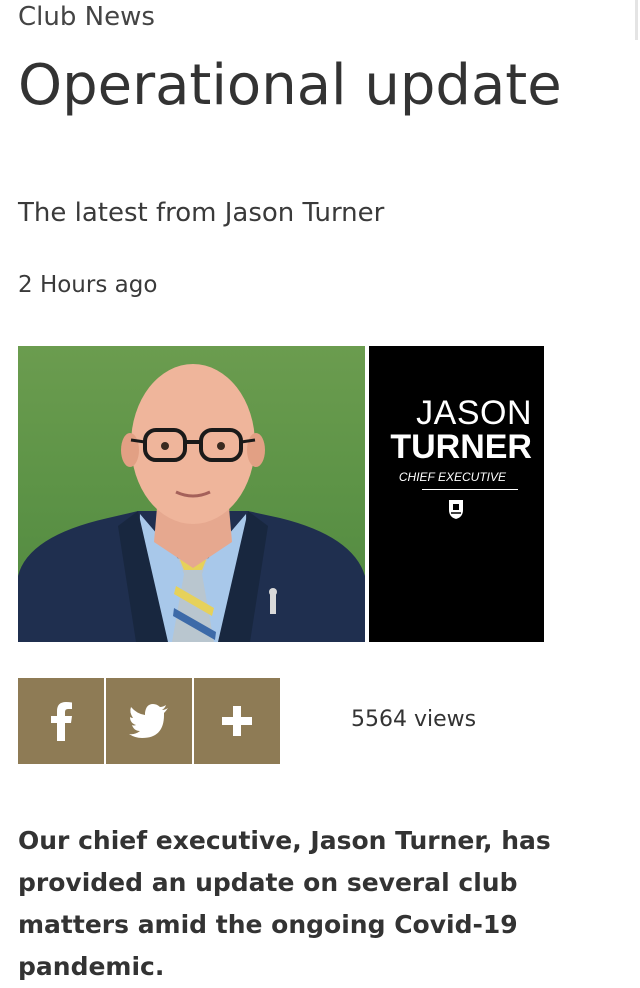 The height and width of the screenshot is (988, 640). I want to click on name-card: JASON TURNER CHIEF EXECUTIVE, so click(456, 494).